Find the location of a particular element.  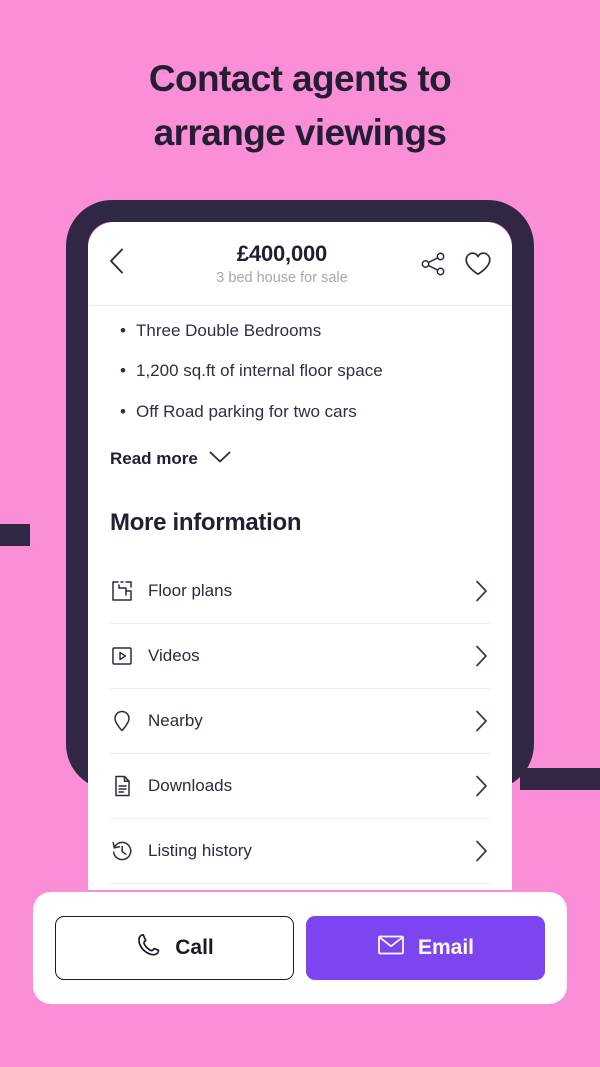

clock-history-icon is located at coordinates (129, 851).